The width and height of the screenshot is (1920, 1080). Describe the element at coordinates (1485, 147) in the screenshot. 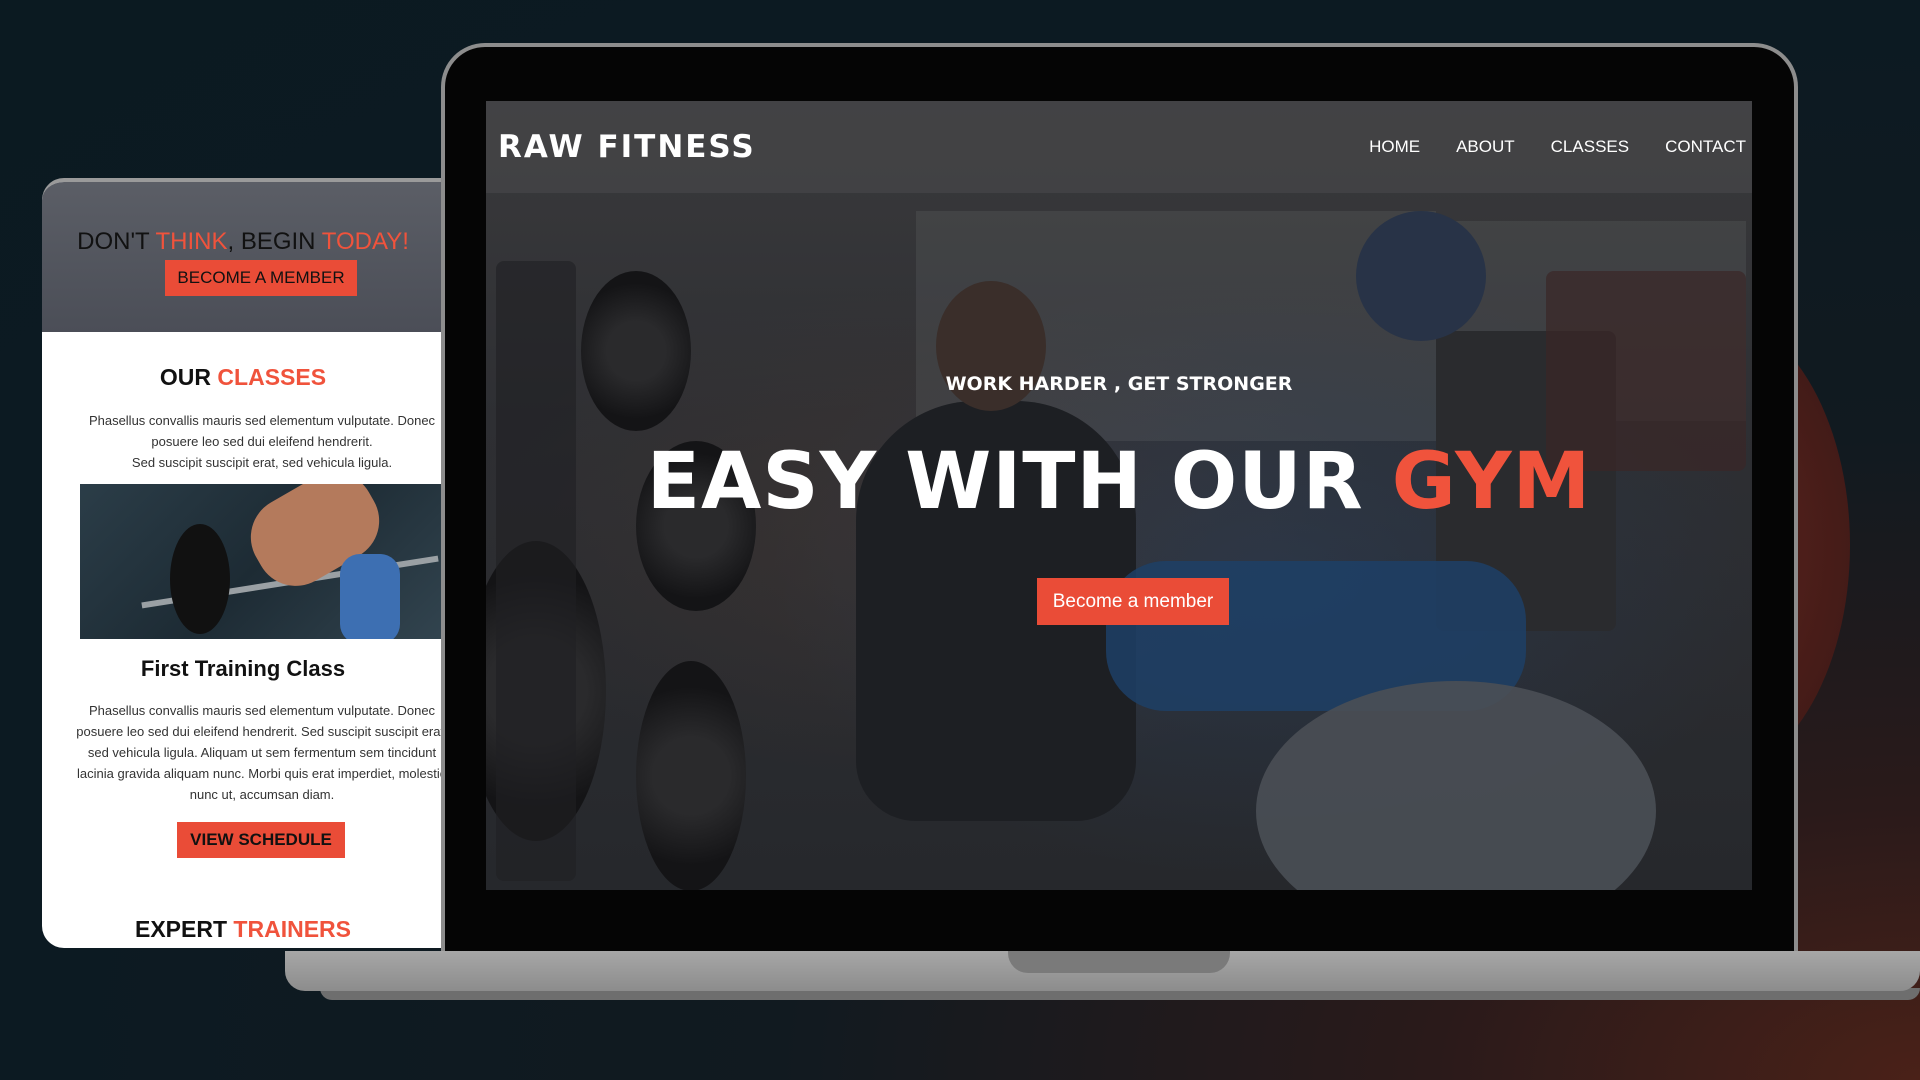

I see `nav-about: ABOUT` at that location.